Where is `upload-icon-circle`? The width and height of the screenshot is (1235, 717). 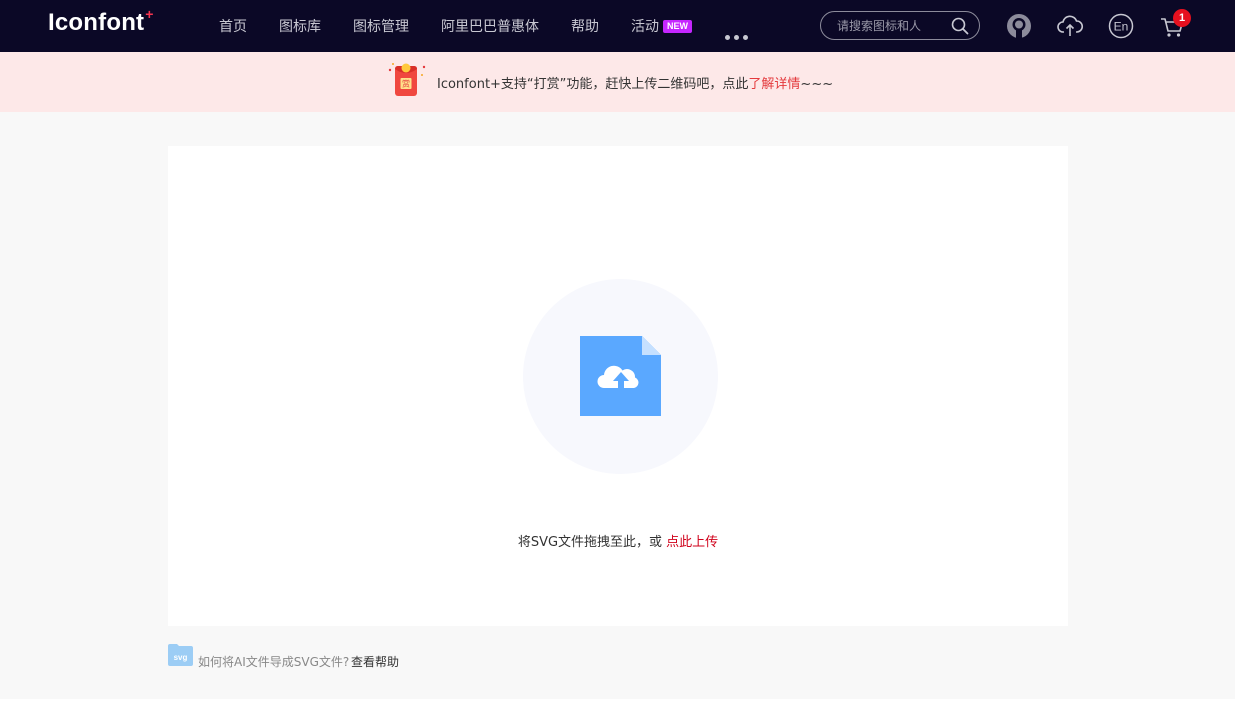 upload-icon-circle is located at coordinates (620, 376).